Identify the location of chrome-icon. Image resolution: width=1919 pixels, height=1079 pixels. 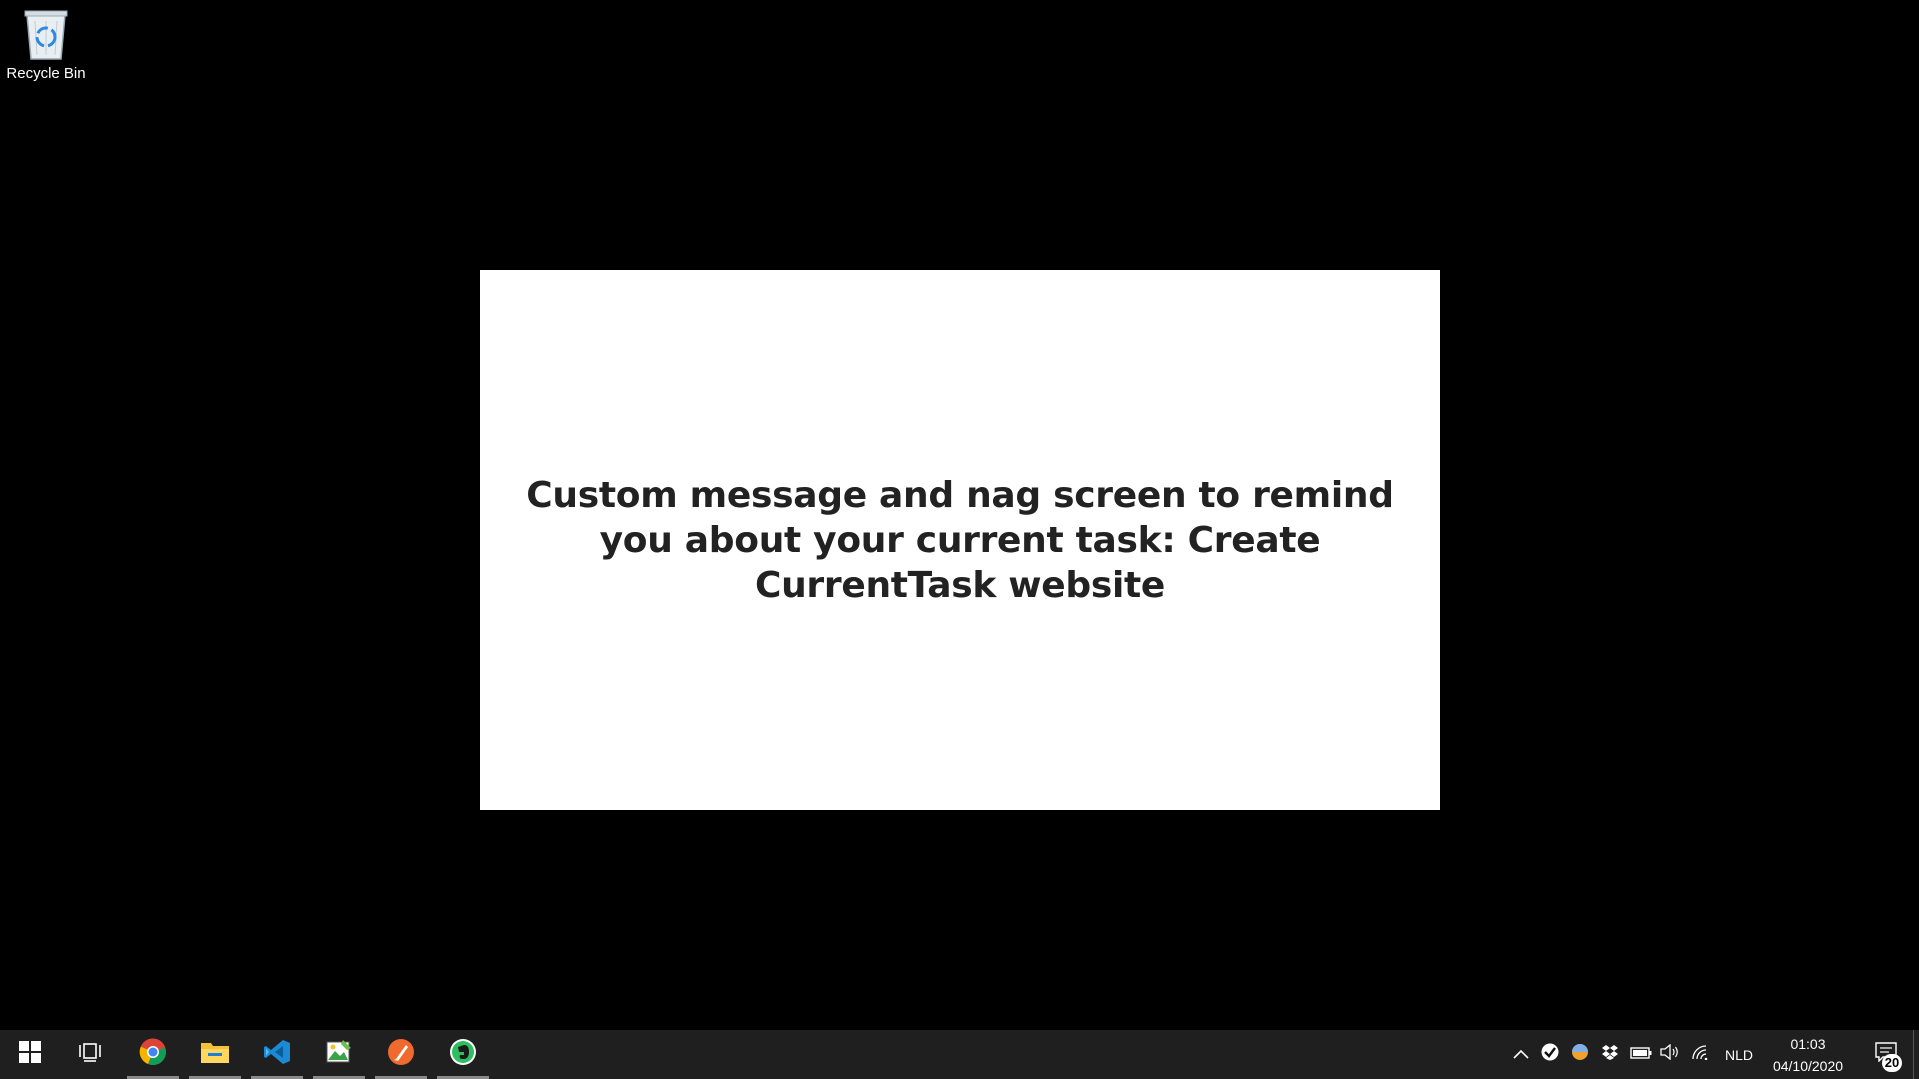
(153, 1054).